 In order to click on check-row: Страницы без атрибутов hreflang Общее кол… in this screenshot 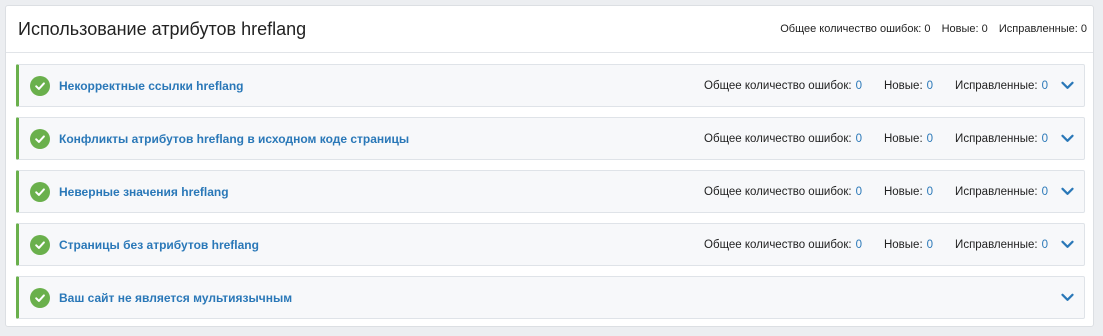, I will do `click(550, 244)`.